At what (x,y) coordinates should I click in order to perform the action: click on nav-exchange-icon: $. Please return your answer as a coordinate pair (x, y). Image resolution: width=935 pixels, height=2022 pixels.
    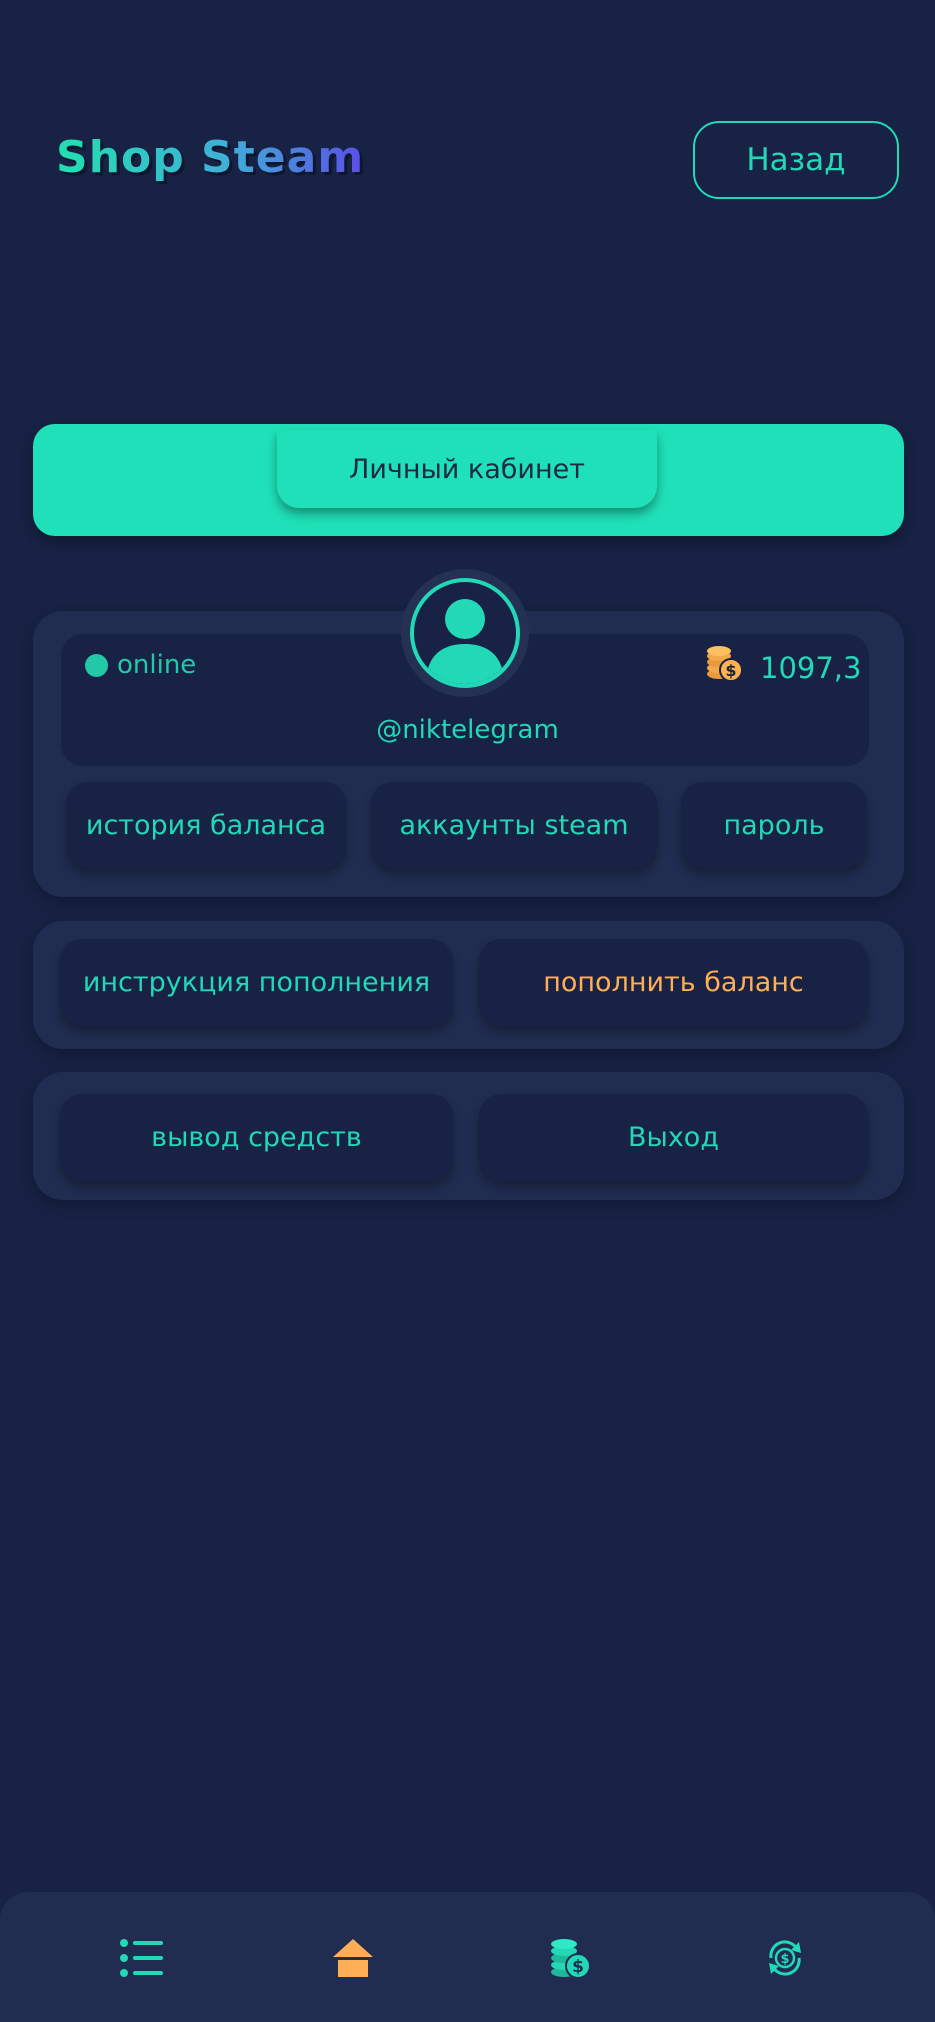
    Looking at the image, I should click on (785, 1958).